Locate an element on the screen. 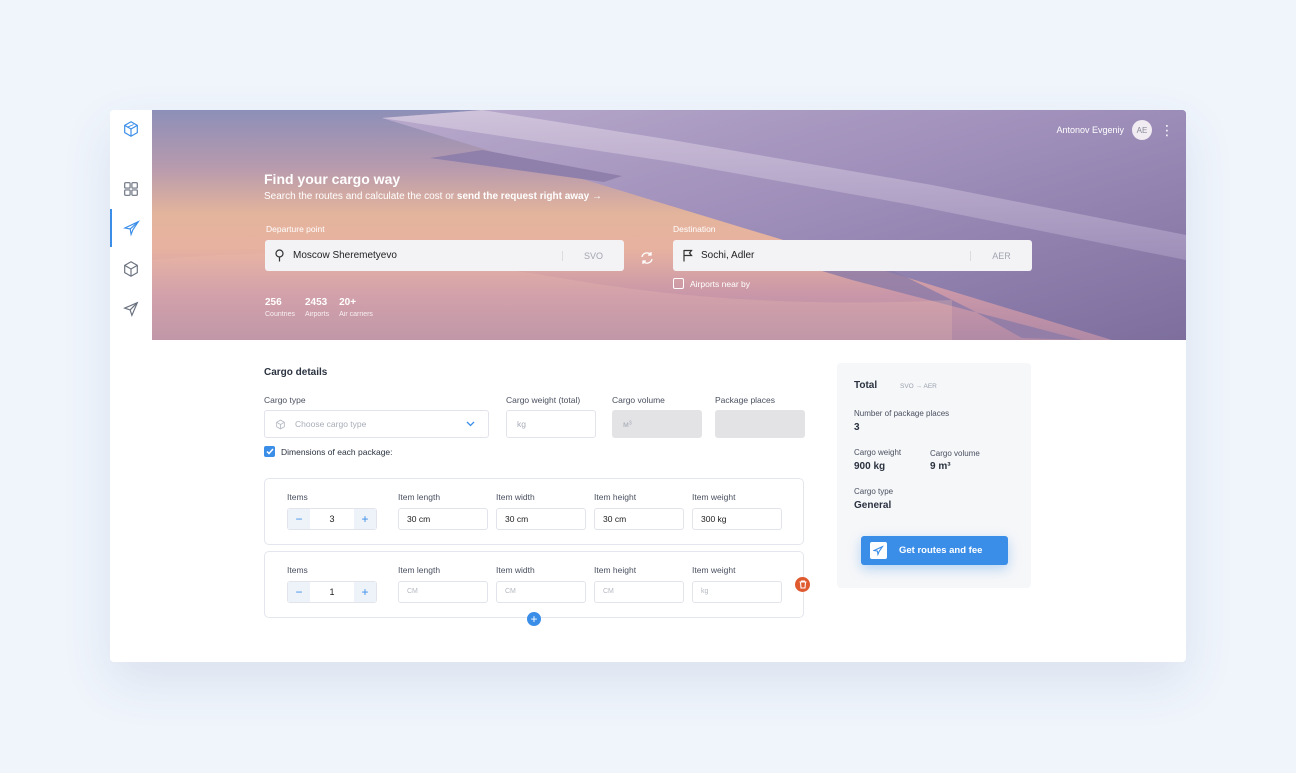 This screenshot has width=1296, height=773. package-places-input is located at coordinates (760, 424).